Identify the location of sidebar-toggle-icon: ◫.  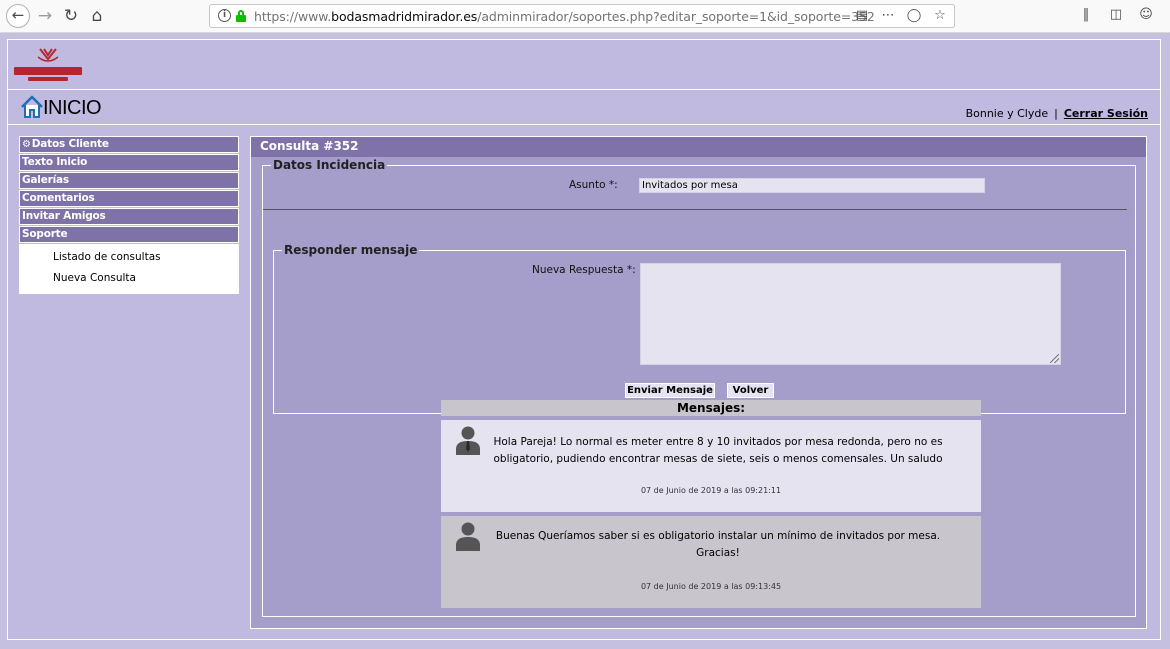
(1116, 14).